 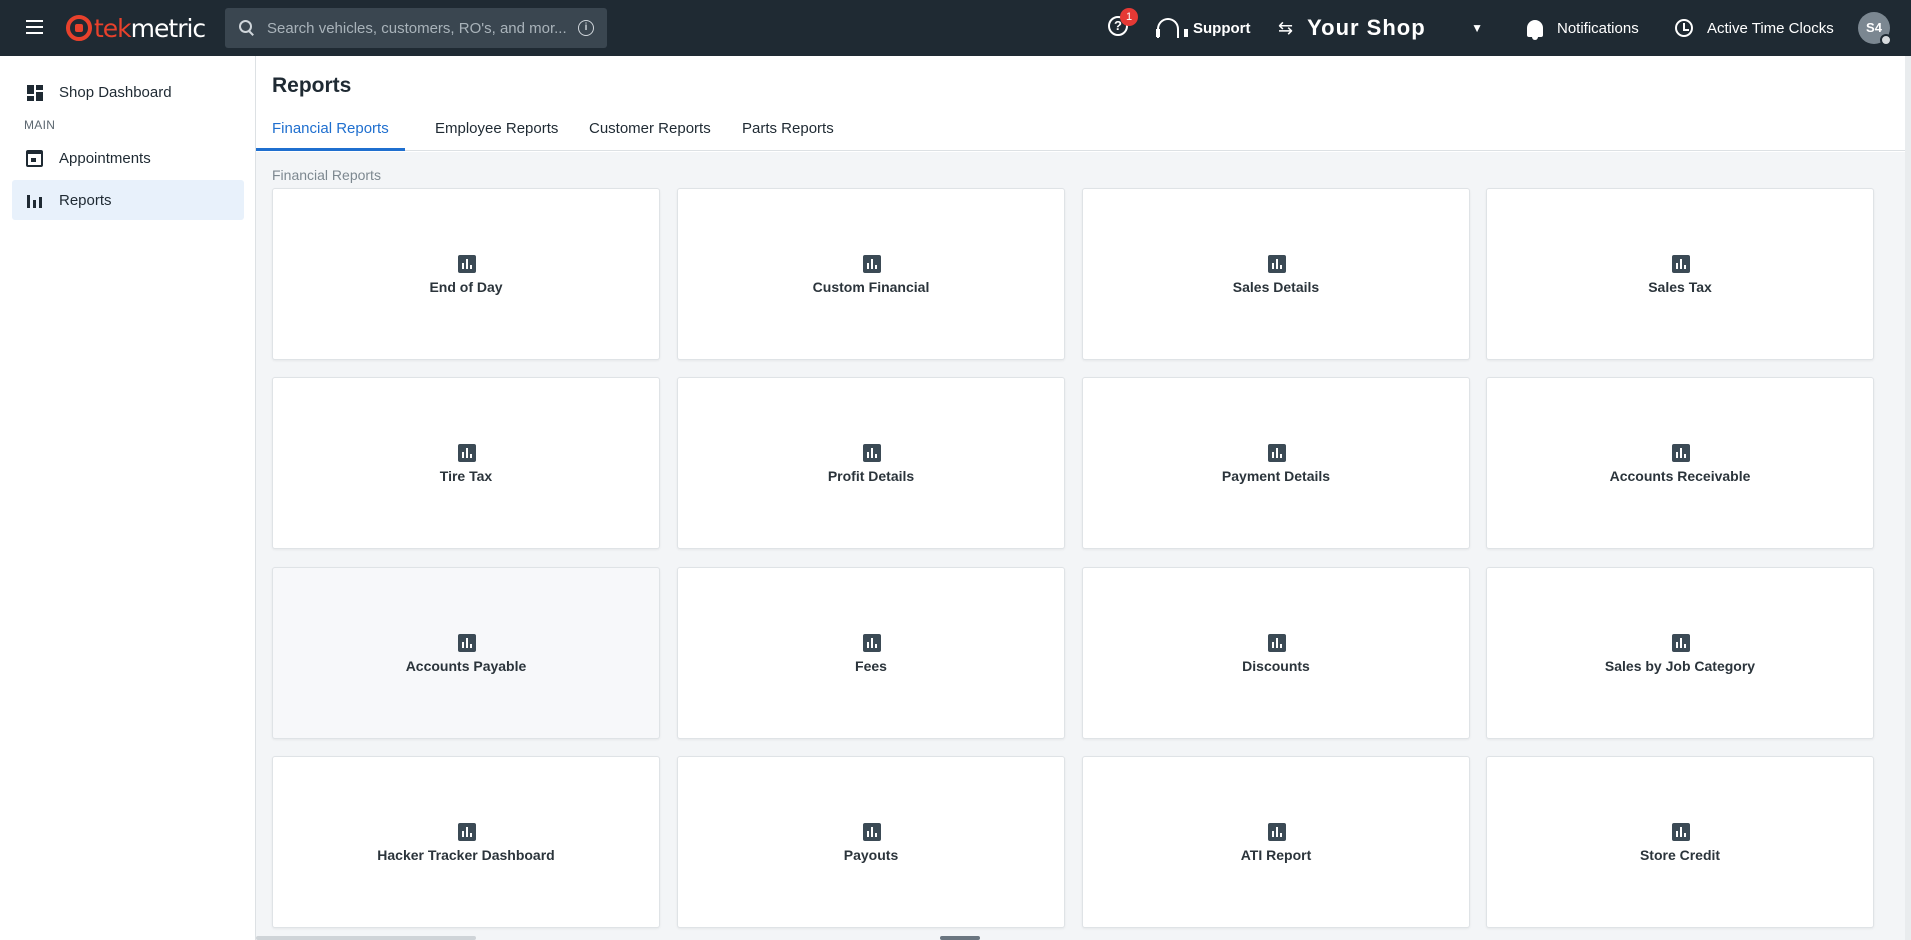 I want to click on logo-rest-text: metric, so click(x=168, y=28).